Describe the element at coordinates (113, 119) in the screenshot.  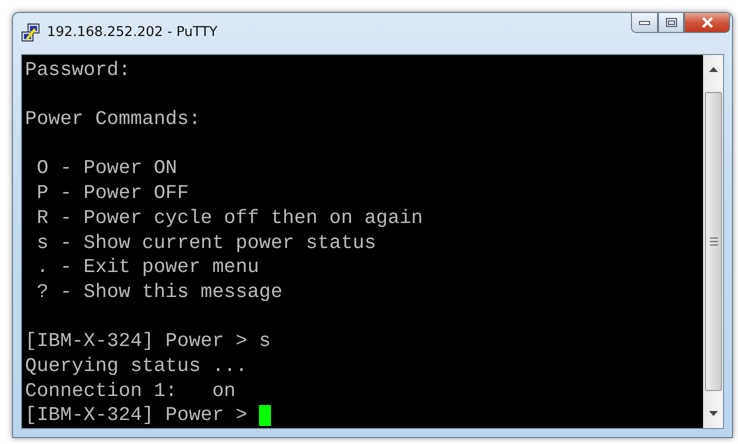
I see `terminal-line: Power Commands:` at that location.